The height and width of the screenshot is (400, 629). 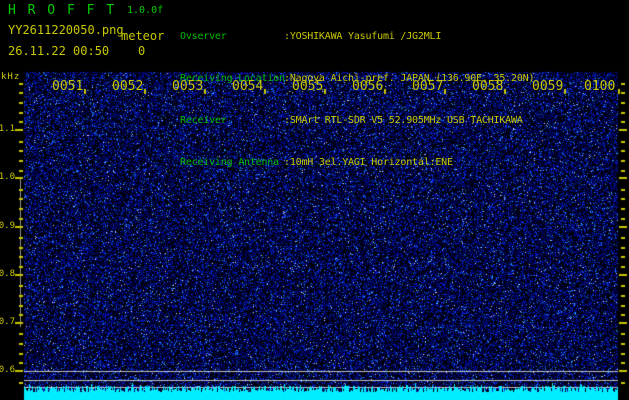 I want to click on time-label-0051: 0051, so click(x=68, y=86).